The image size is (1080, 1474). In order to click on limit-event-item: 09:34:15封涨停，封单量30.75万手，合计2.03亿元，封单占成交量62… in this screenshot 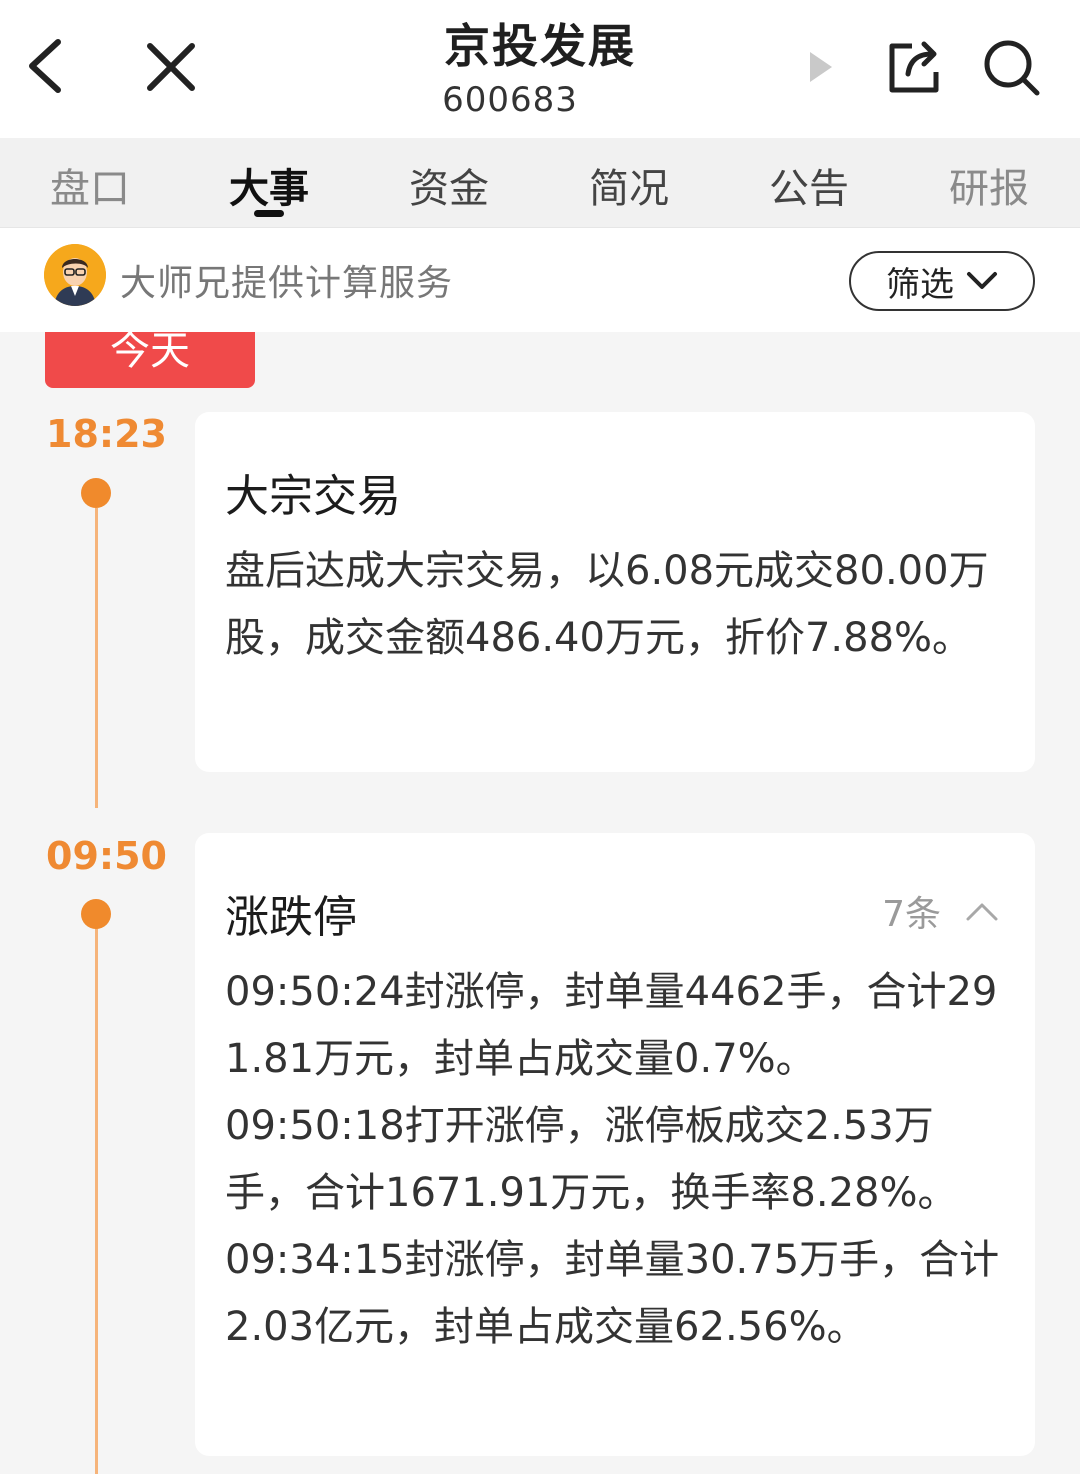, I will do `click(612, 1293)`.